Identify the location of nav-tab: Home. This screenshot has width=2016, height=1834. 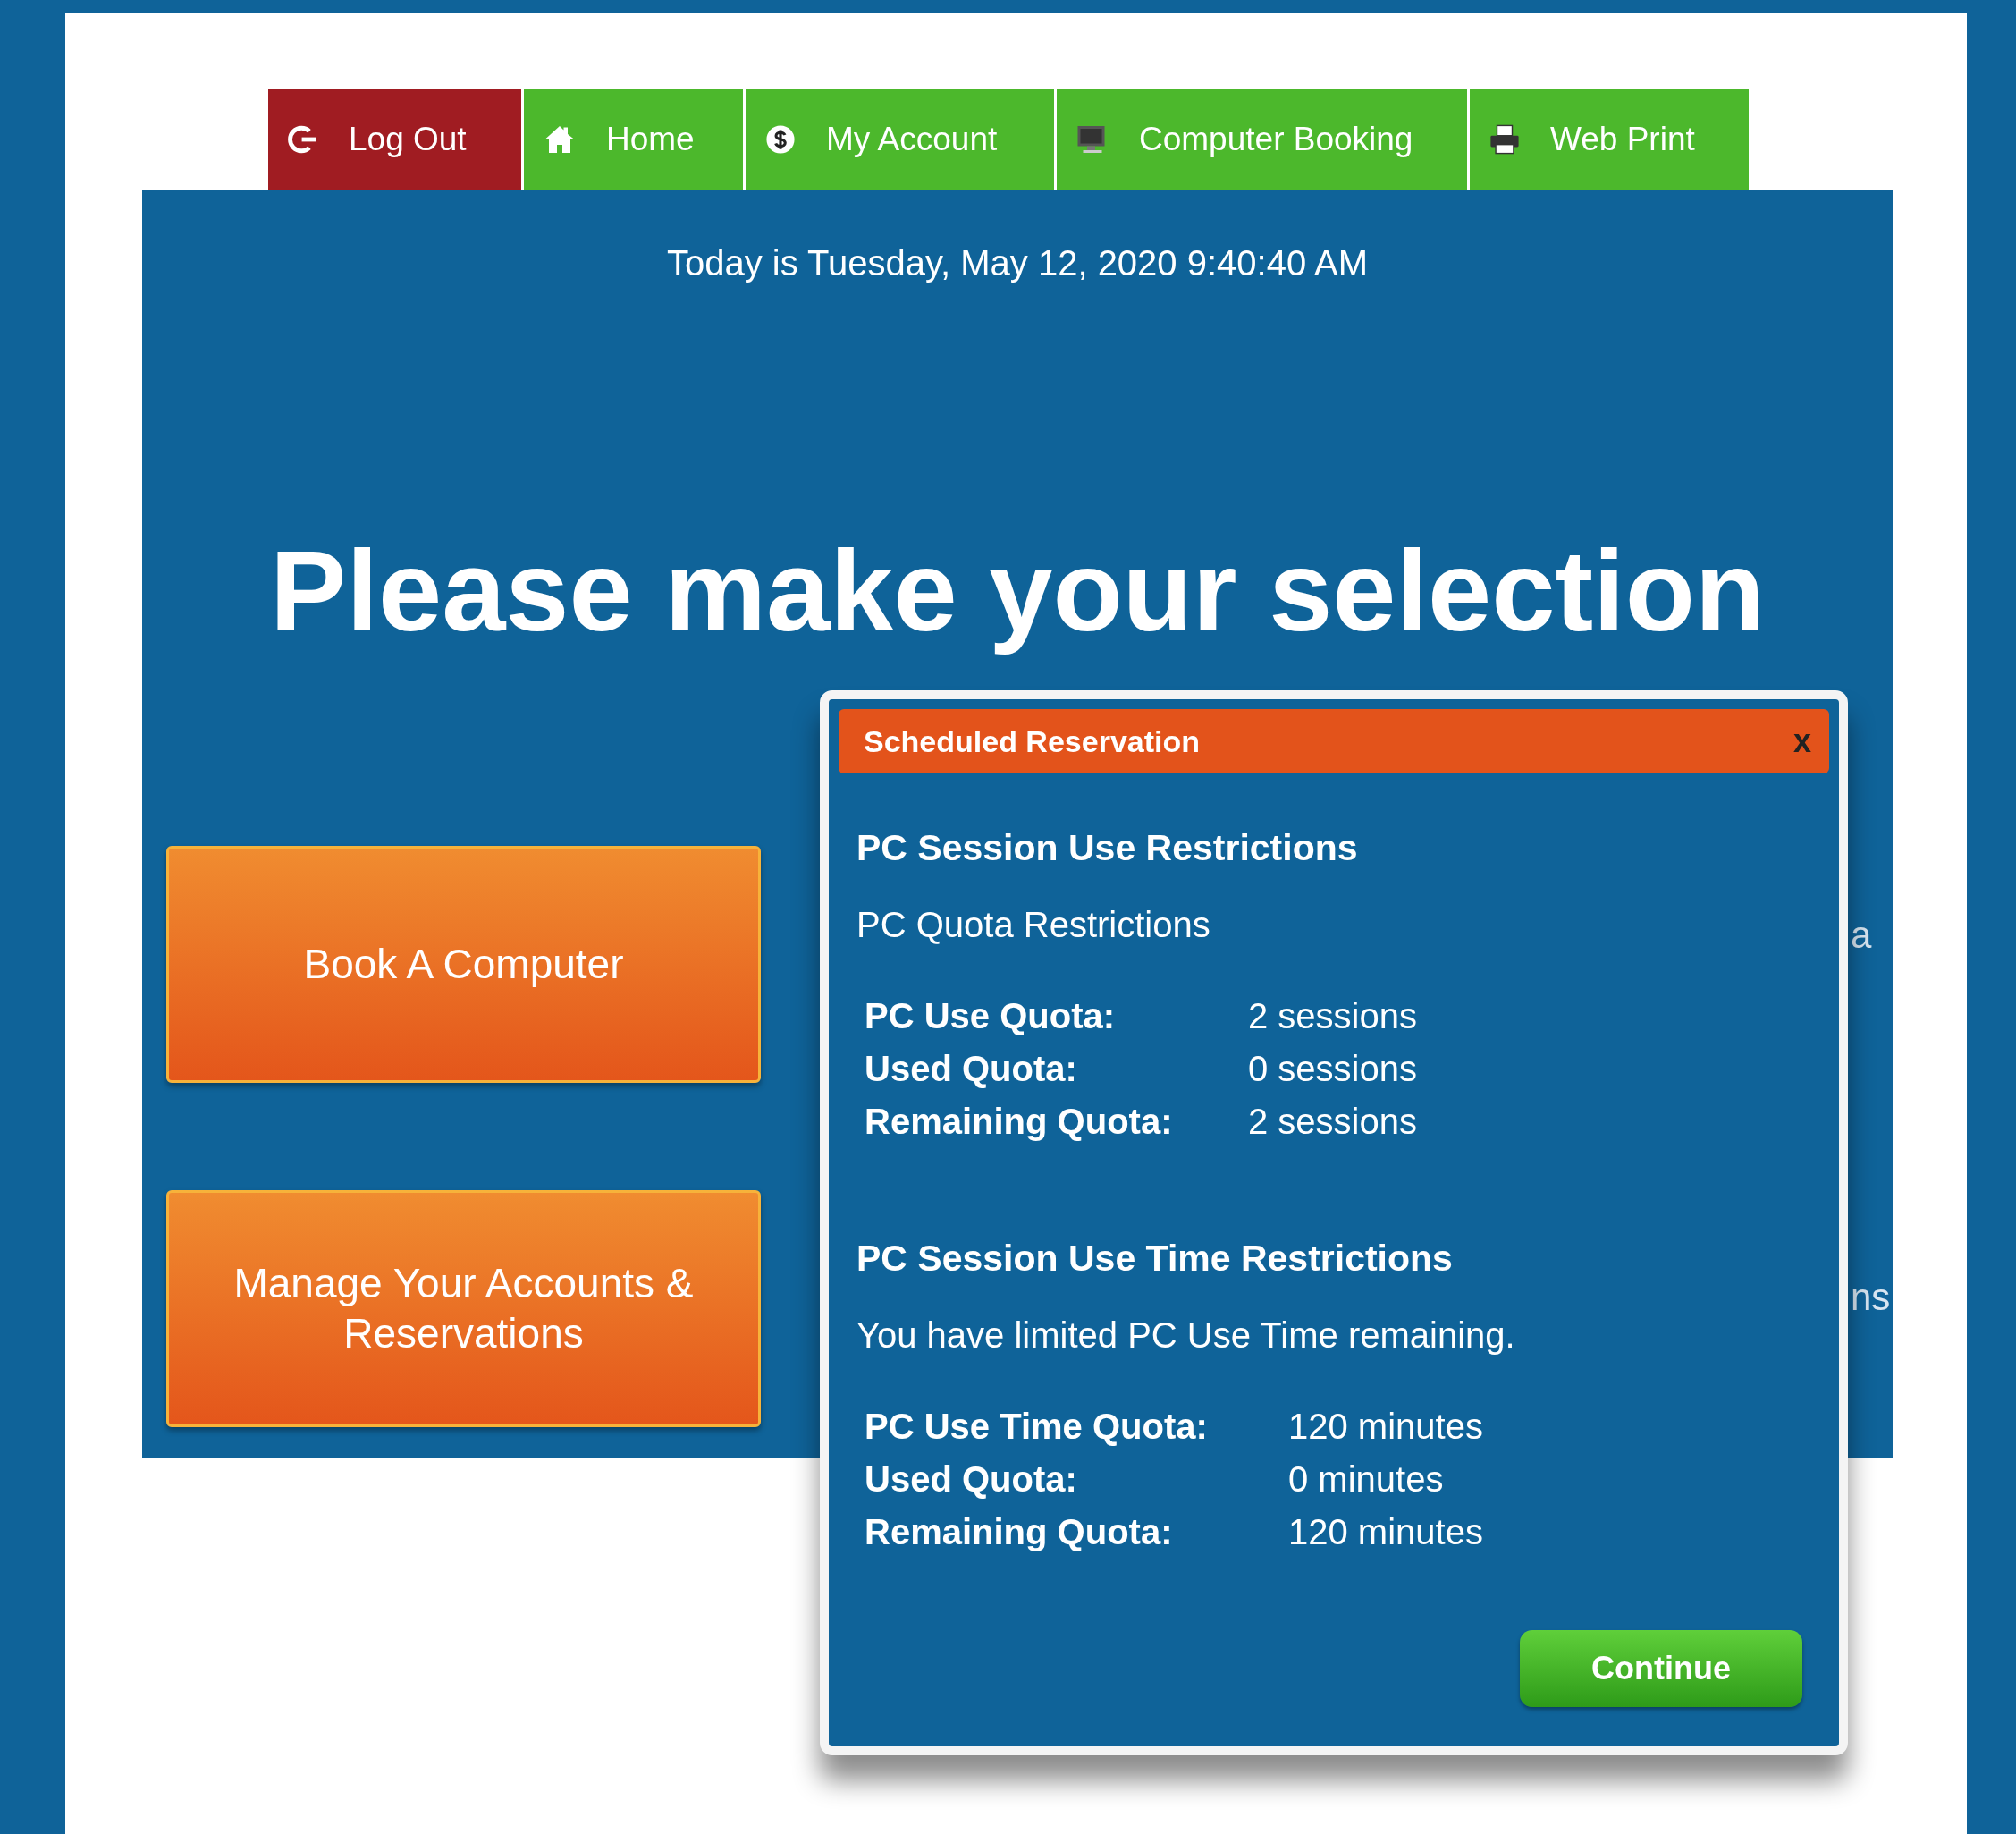
(633, 139).